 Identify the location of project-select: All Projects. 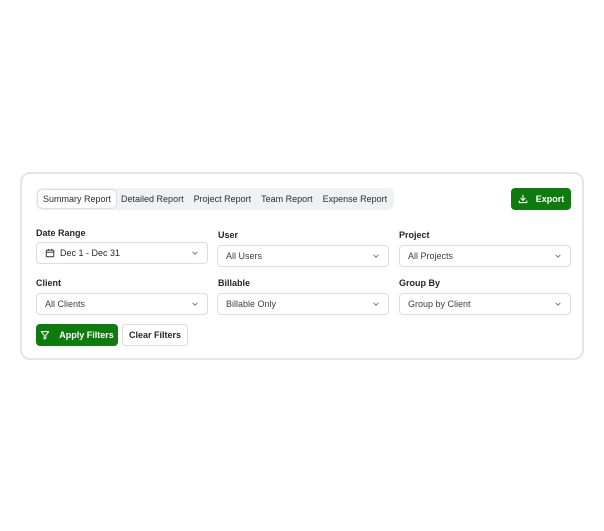
(485, 256).